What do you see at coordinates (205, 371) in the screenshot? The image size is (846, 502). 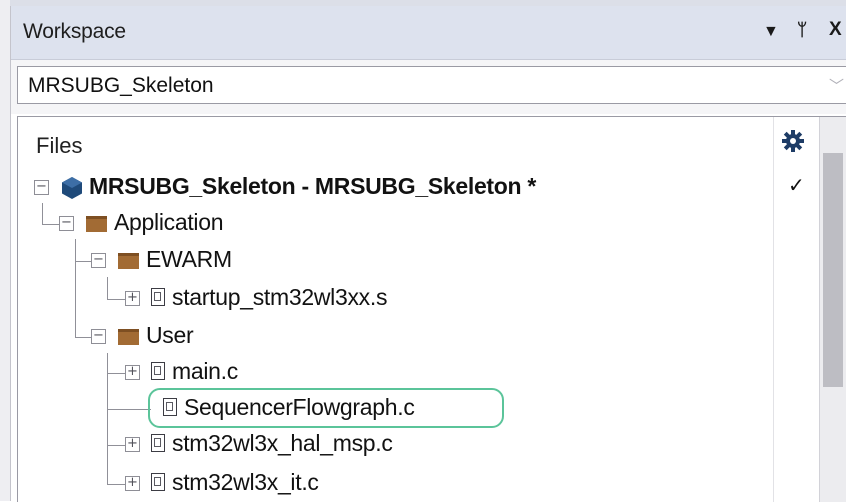 I see `tree-node-label: main.c` at bounding box center [205, 371].